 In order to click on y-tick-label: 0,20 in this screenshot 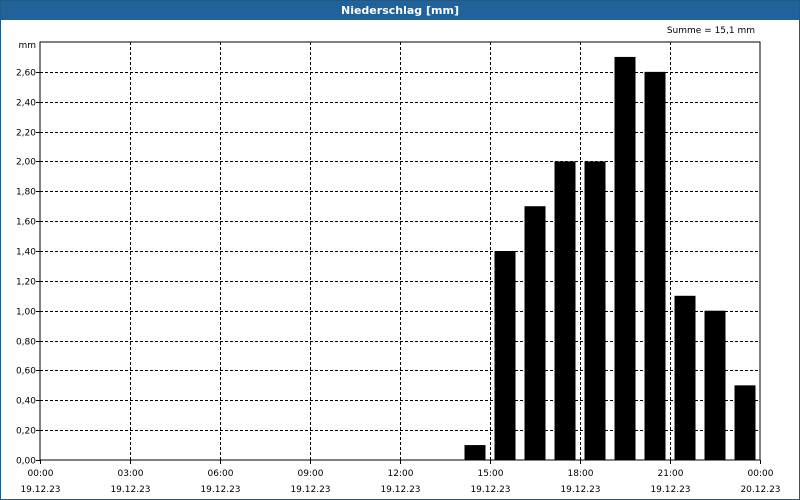, I will do `click(26, 432)`.